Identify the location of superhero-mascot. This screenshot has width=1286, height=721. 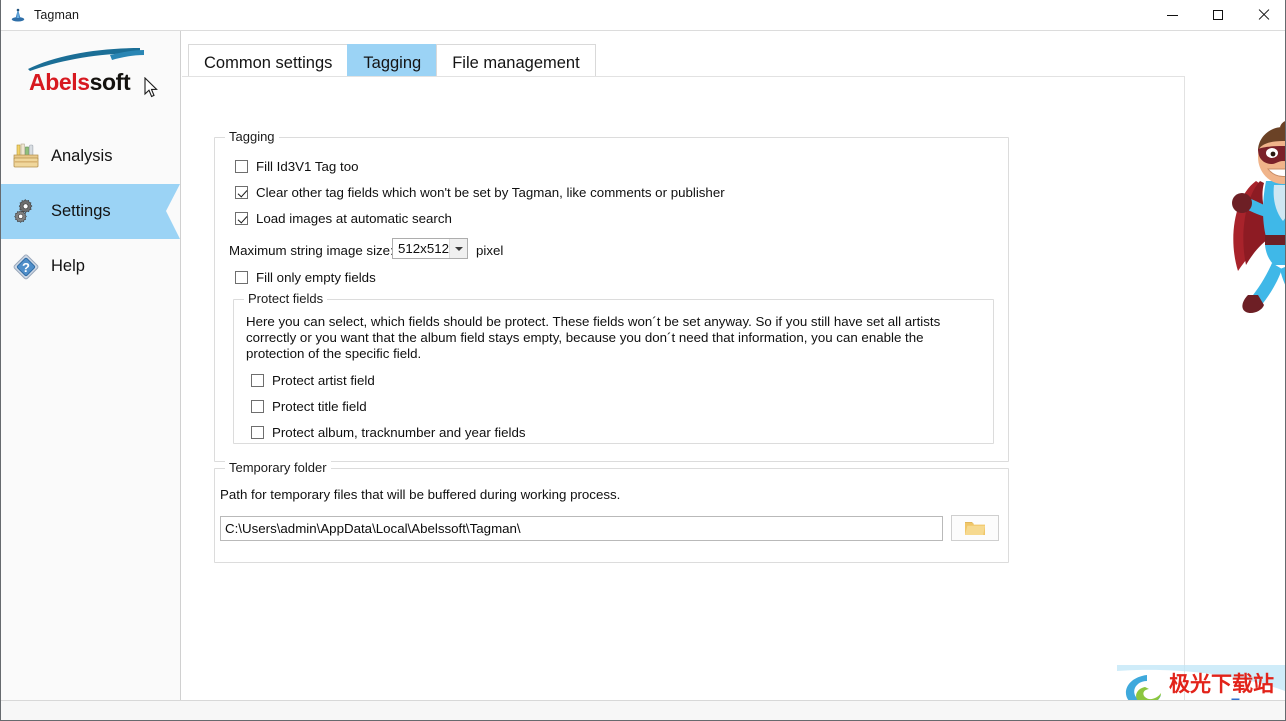
(1239, 219).